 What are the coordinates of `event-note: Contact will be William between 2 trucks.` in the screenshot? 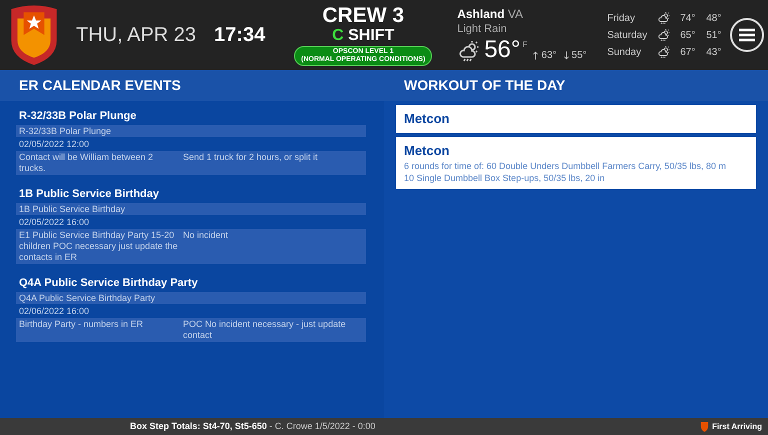 It's located at (86, 163).